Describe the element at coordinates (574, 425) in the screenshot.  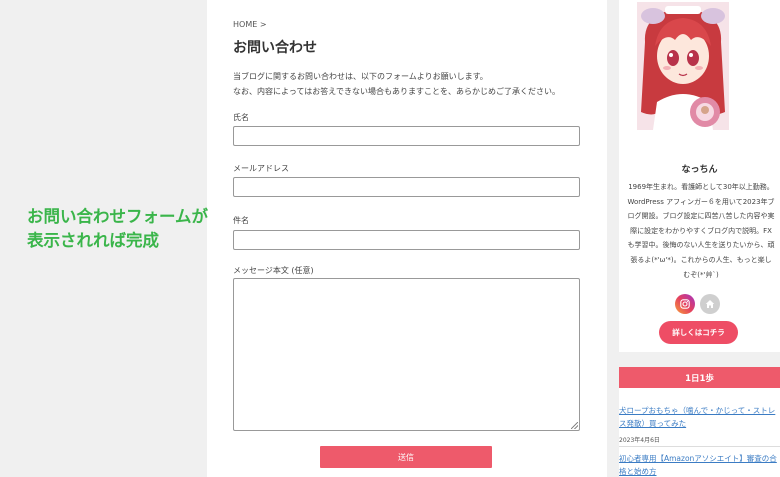
I see `resize-grip-icon` at that location.